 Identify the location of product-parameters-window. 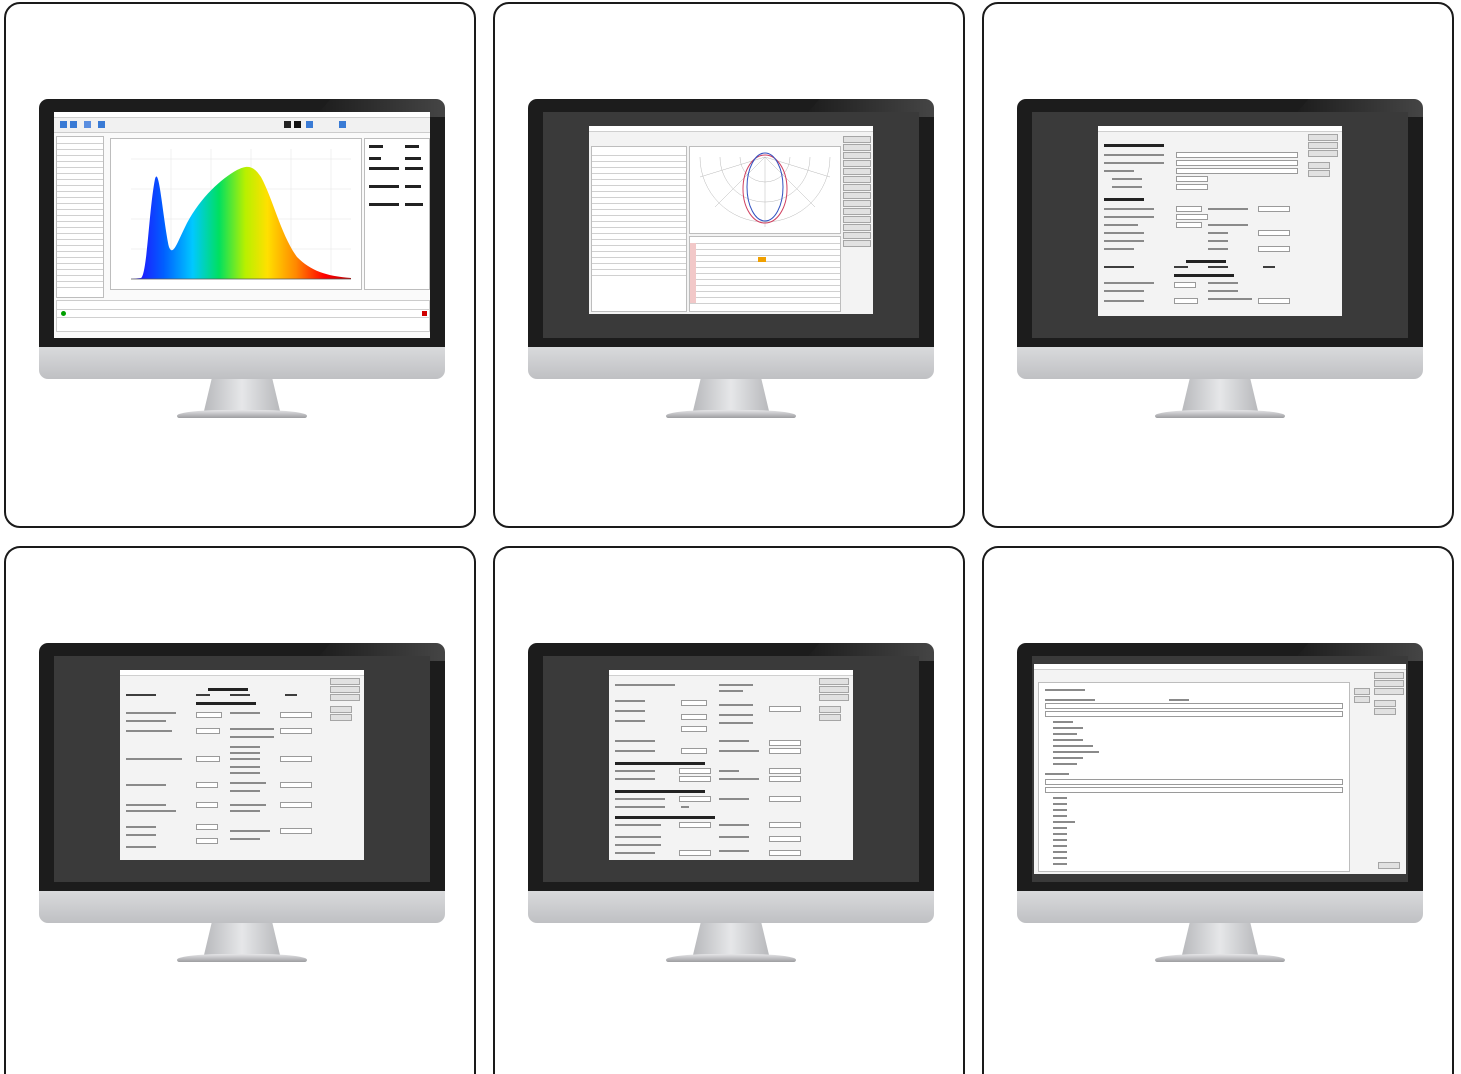
(242, 765).